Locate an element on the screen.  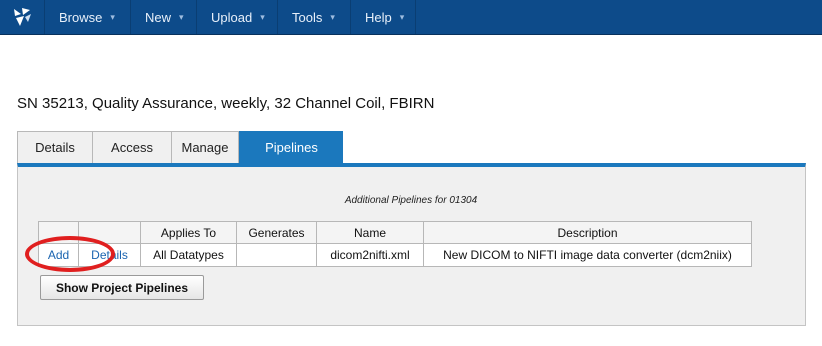
pipelines-caption: Additional Pipelines for 01304 is located at coordinates (411, 200).